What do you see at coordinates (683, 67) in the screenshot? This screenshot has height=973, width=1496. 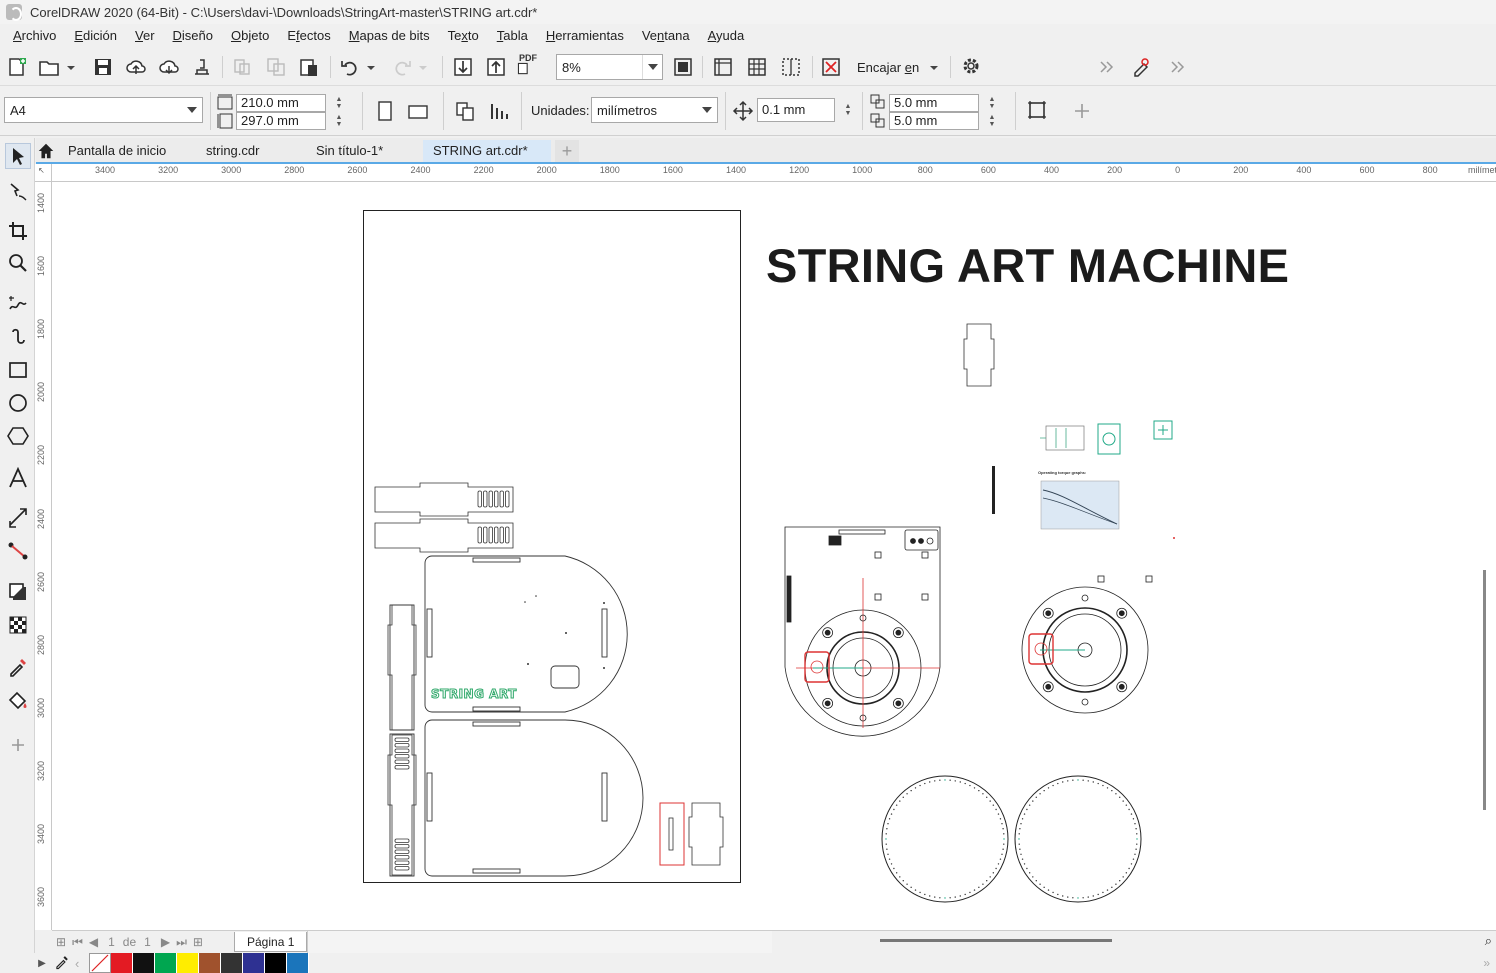 I see `zoom-to-page-icon` at bounding box center [683, 67].